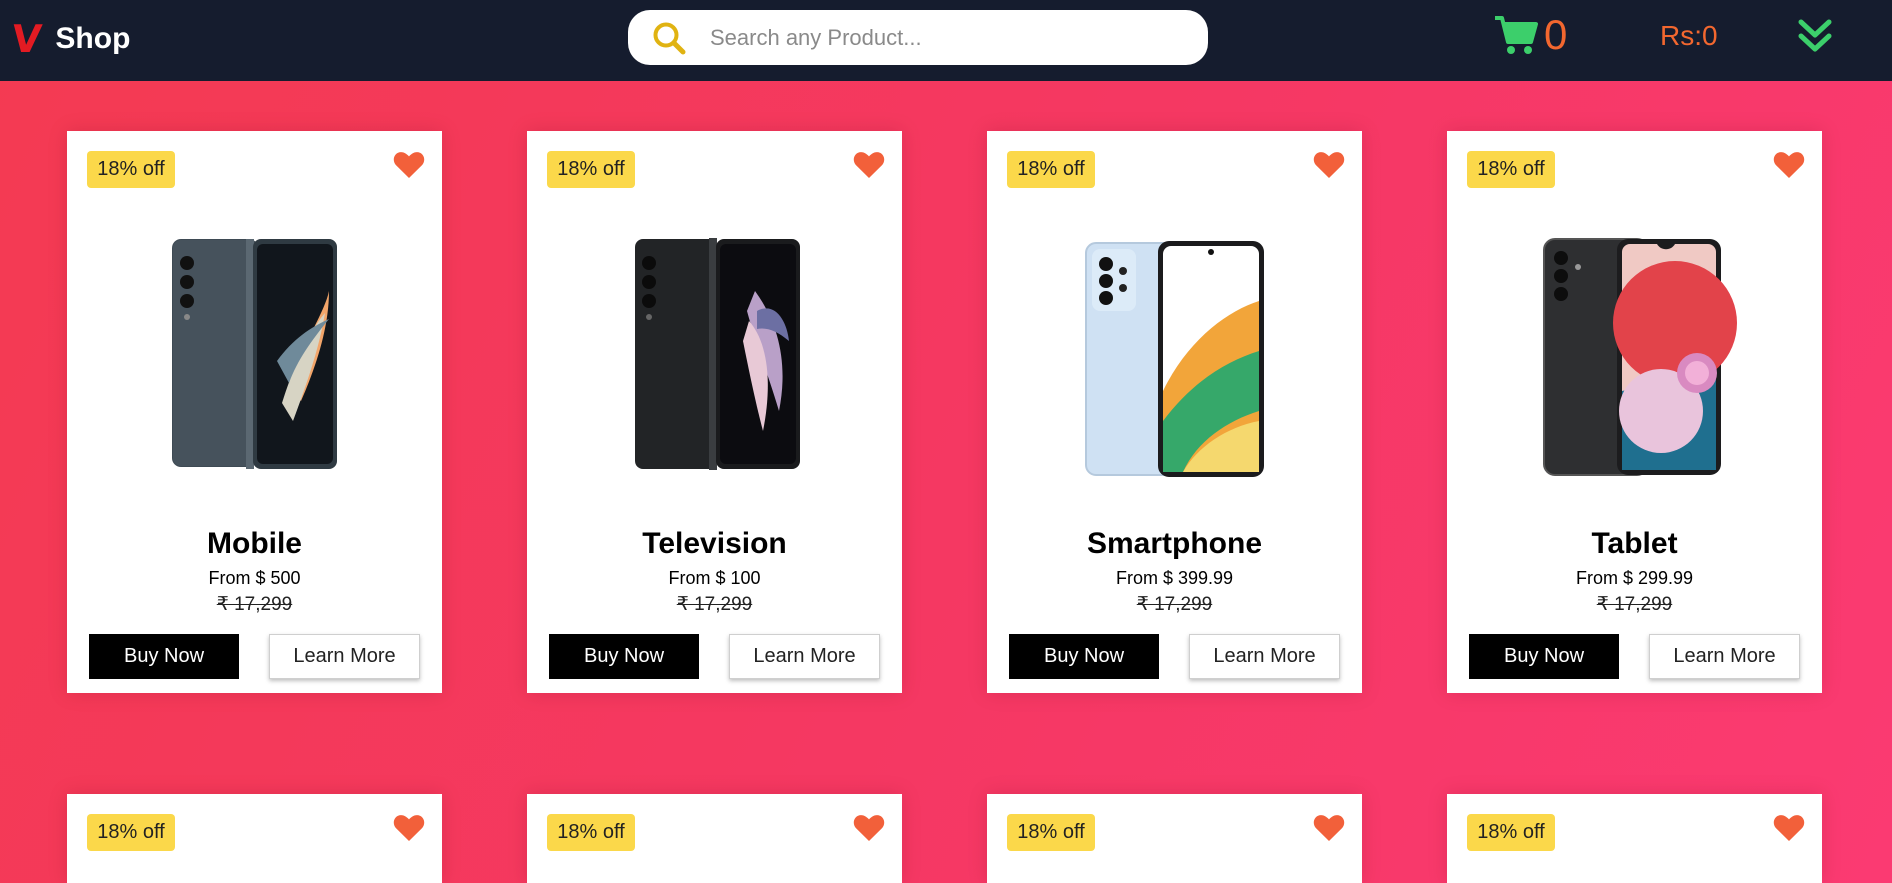 The width and height of the screenshot is (1892, 883). Describe the element at coordinates (1516, 35) in the screenshot. I see `shopping-cart-icon` at that location.